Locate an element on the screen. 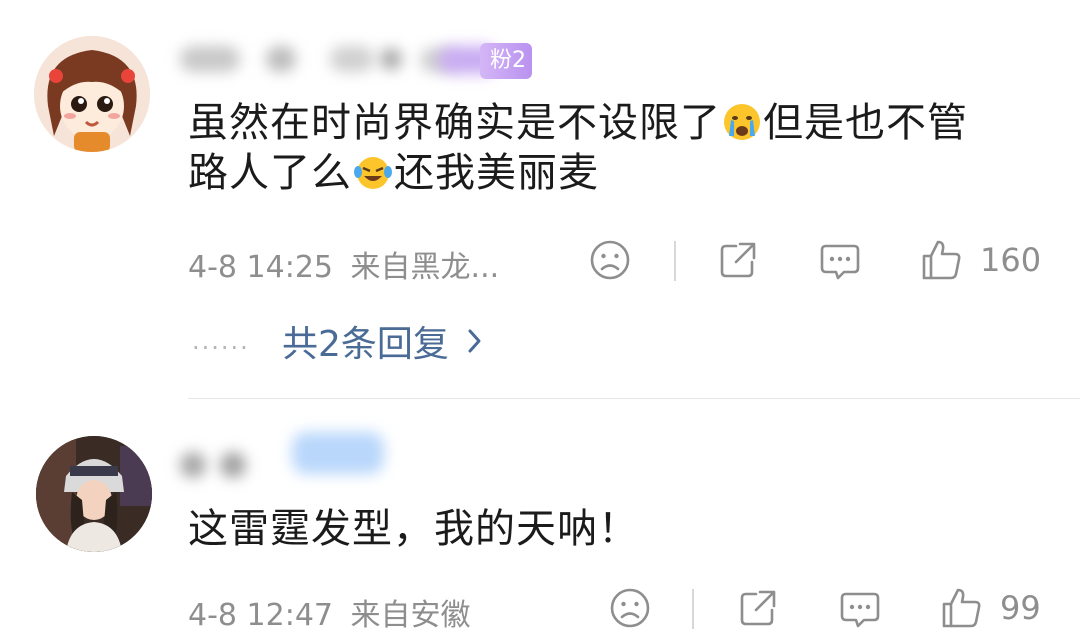 The height and width of the screenshot is (635, 1080). reply-summary: ...... 共2条回复 is located at coordinates (337, 341).